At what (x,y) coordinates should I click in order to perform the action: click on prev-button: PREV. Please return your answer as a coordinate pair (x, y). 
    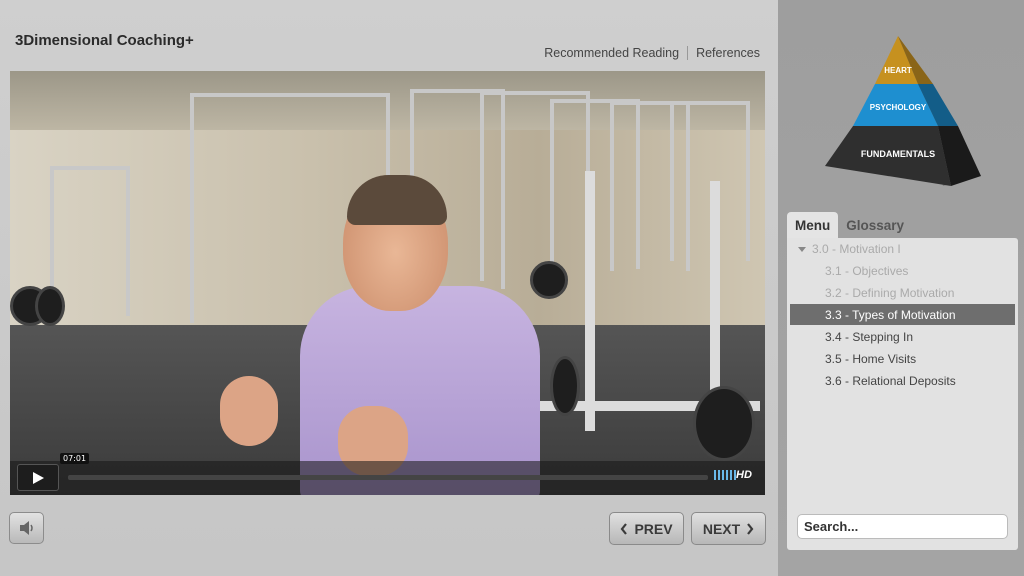
    Looking at the image, I should click on (646, 528).